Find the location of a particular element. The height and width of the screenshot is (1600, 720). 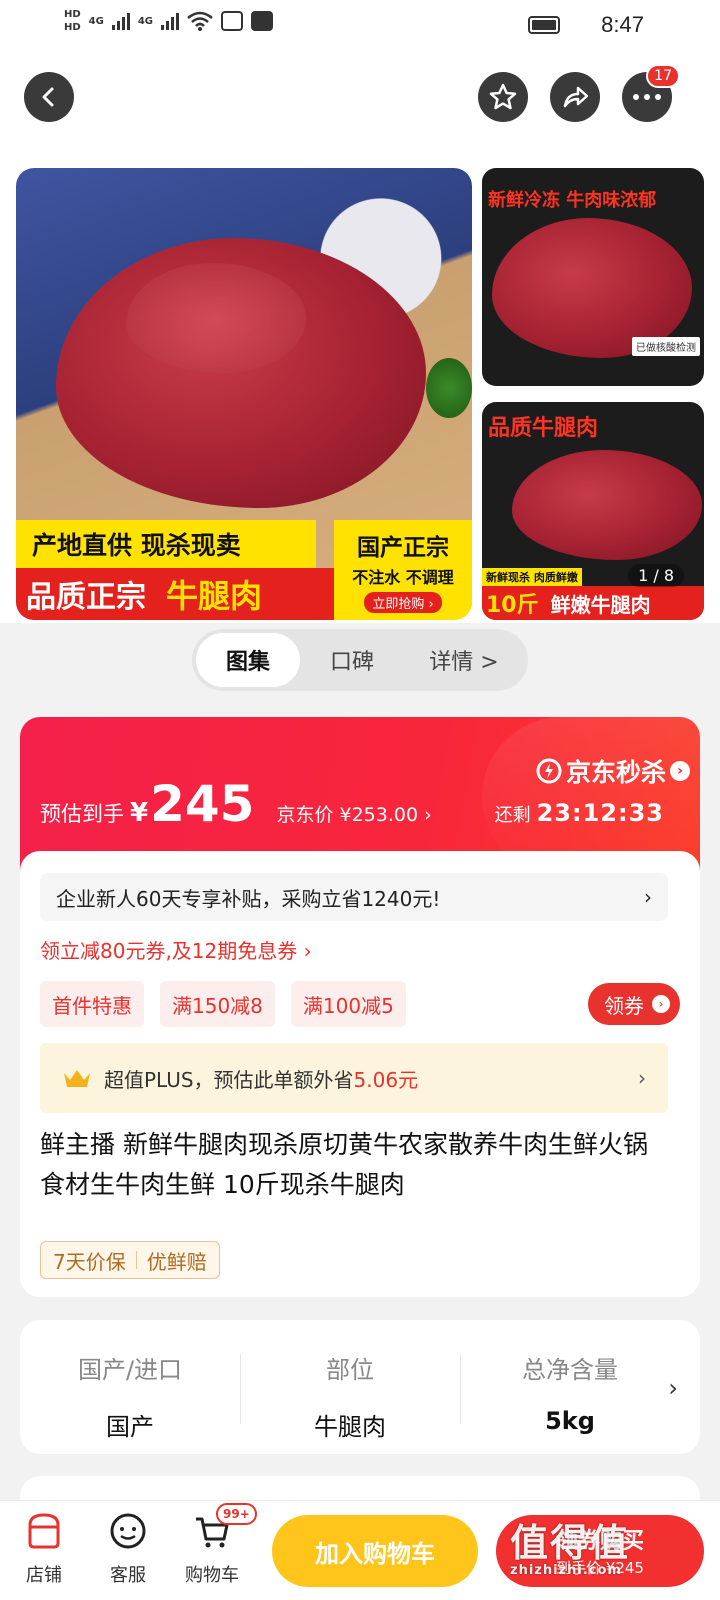

attribute-origin: 国产/进口 国产 is located at coordinates (130, 1398).